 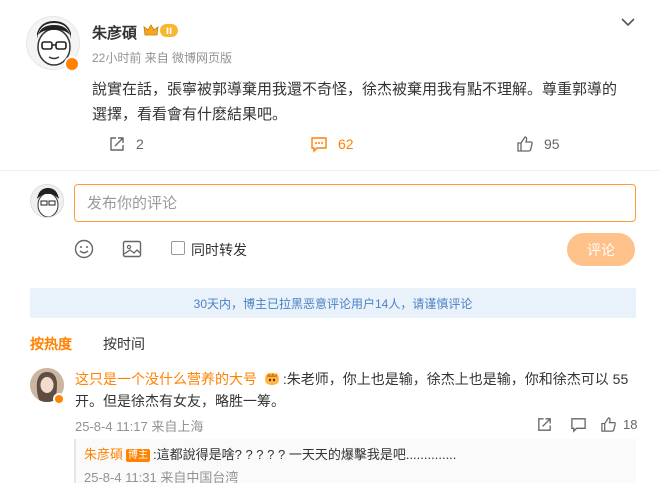 I want to click on like-count: 95, so click(x=552, y=144).